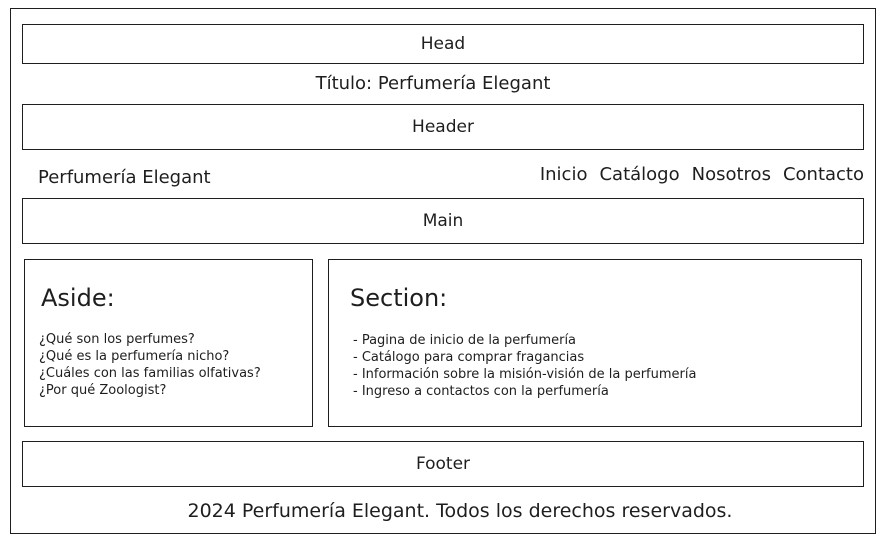  I want to click on aside-item: ¿Por qué Zoologist?, so click(103, 390).